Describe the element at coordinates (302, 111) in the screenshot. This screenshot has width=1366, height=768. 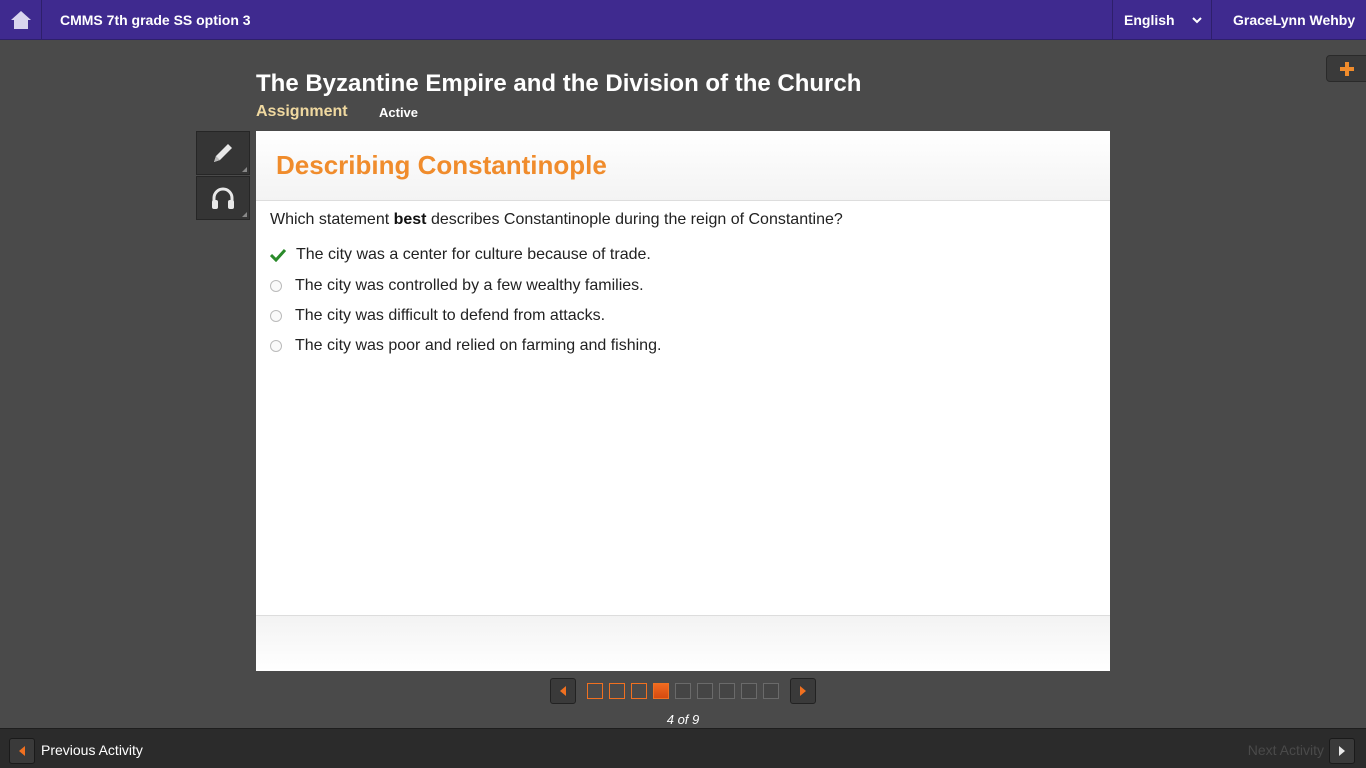
I see `assignment-label: Assignment` at that location.